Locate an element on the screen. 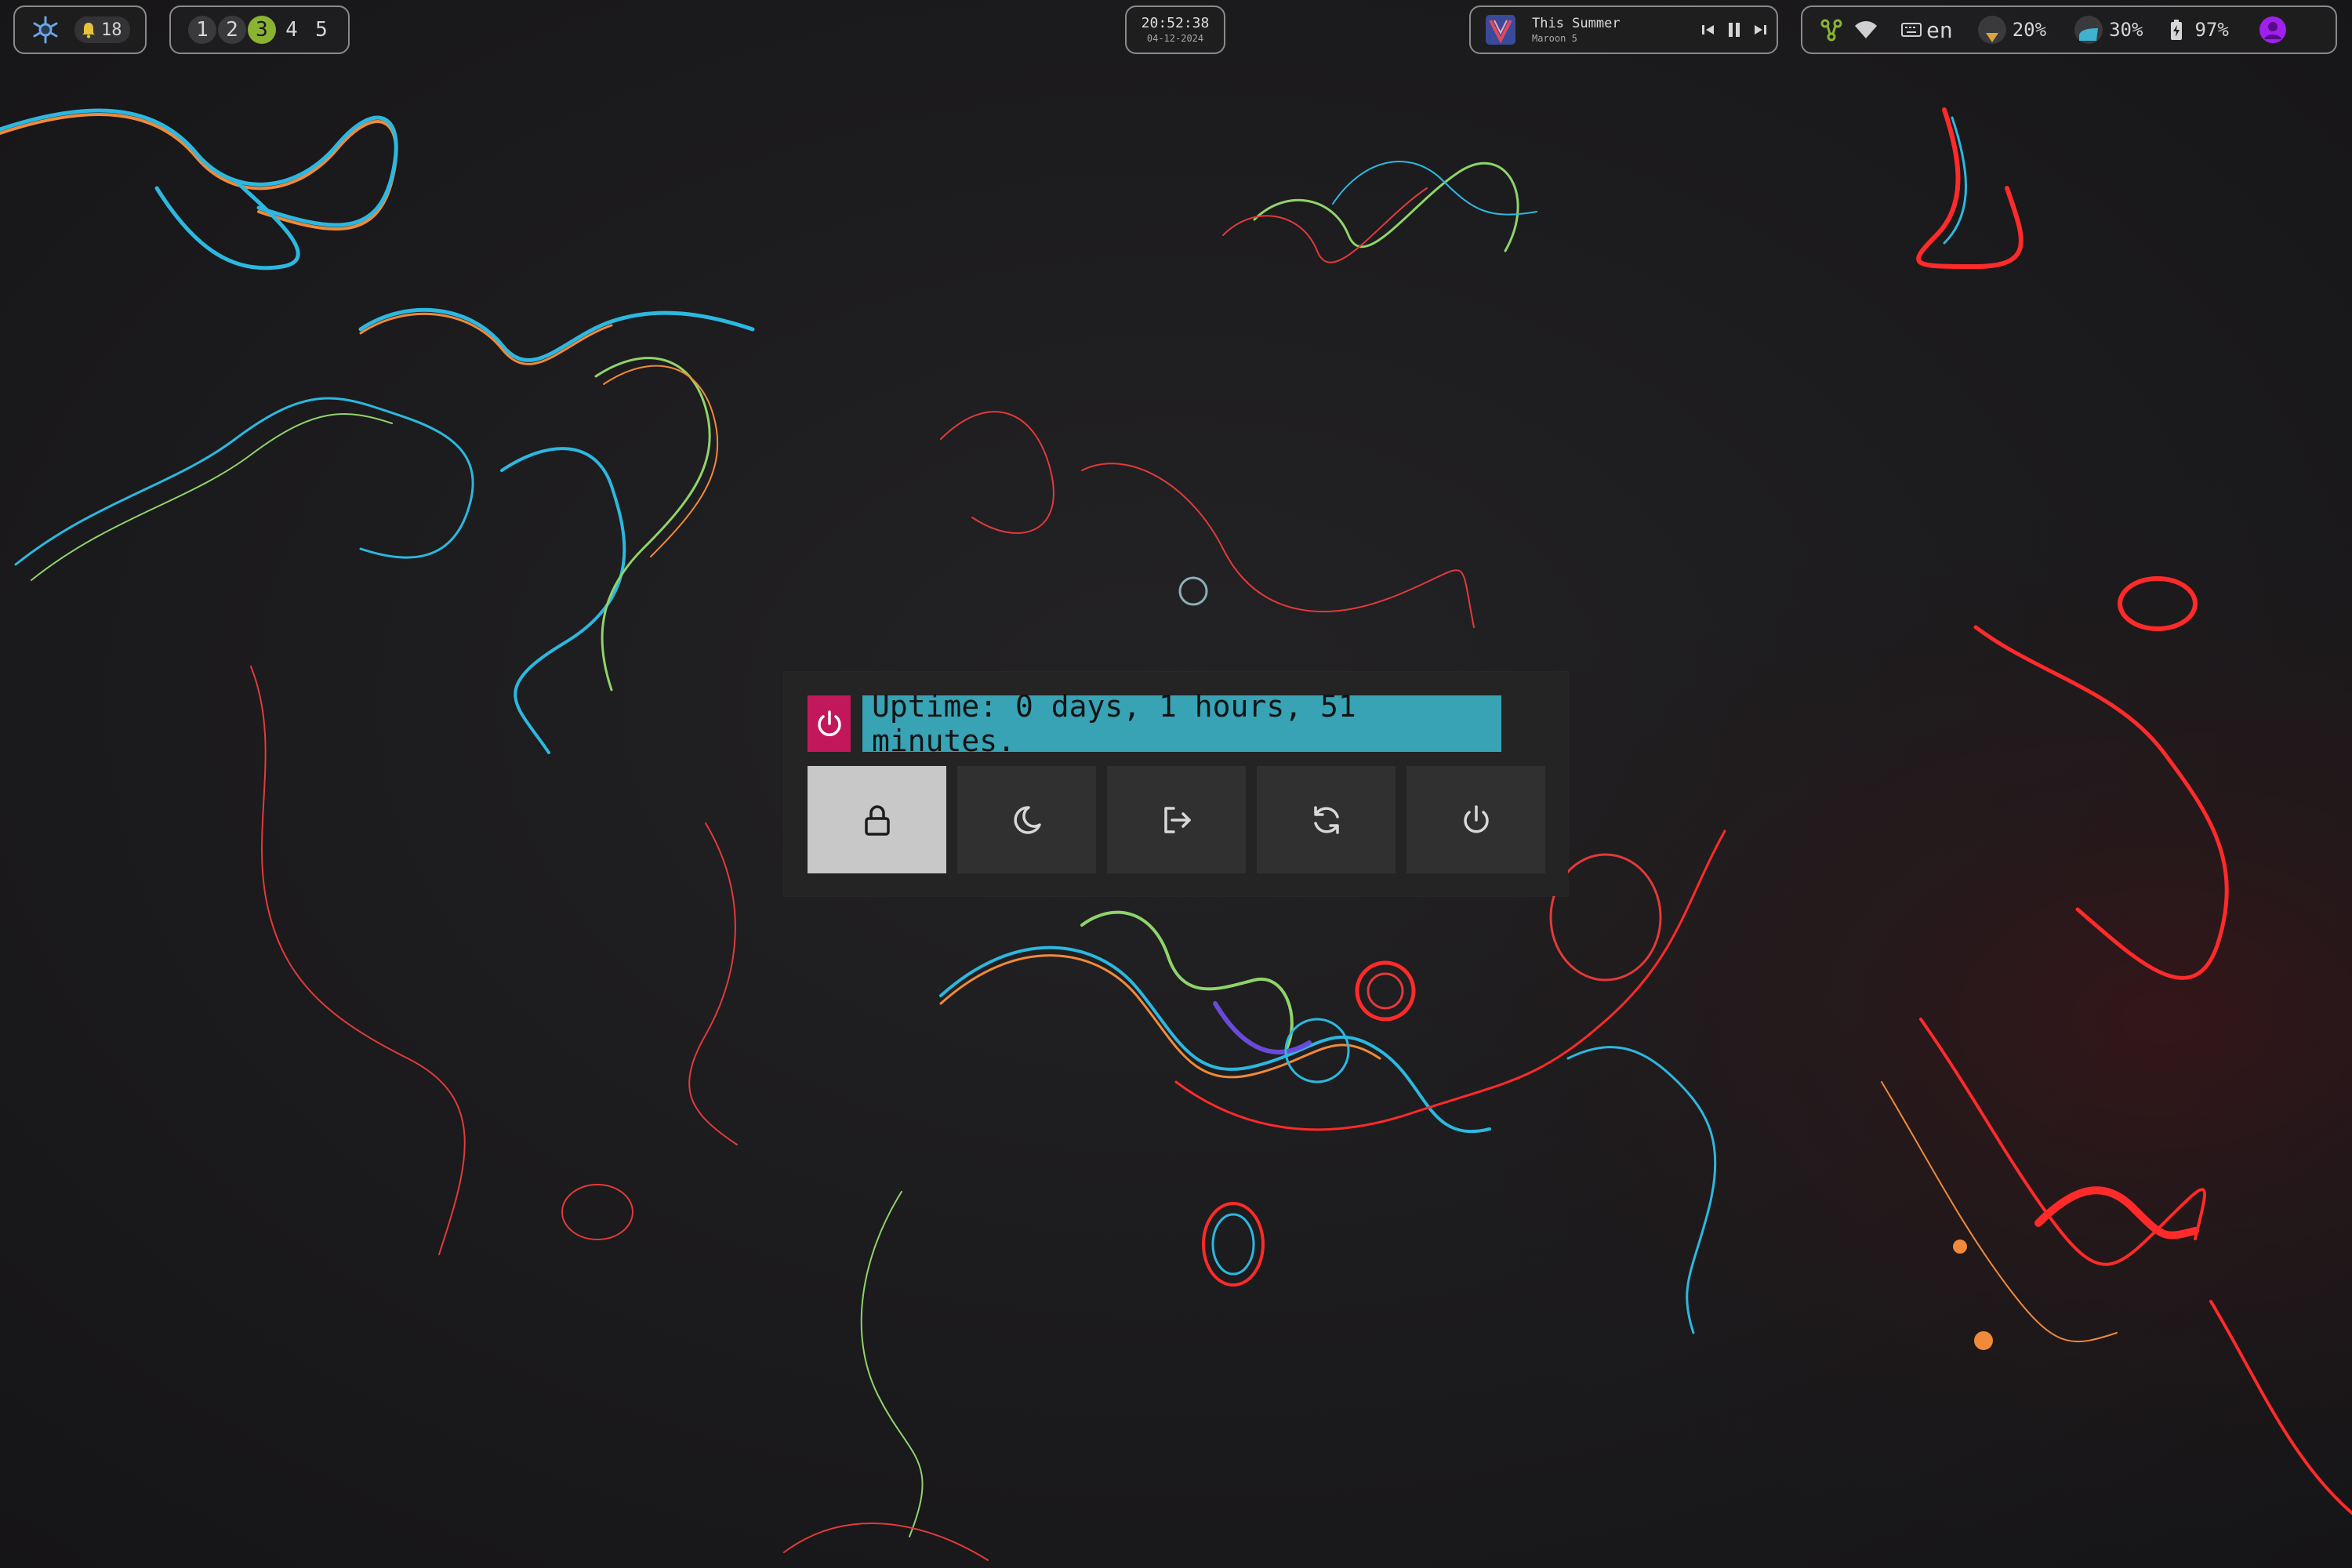  launcher-pill: 18 is located at coordinates (80, 29).